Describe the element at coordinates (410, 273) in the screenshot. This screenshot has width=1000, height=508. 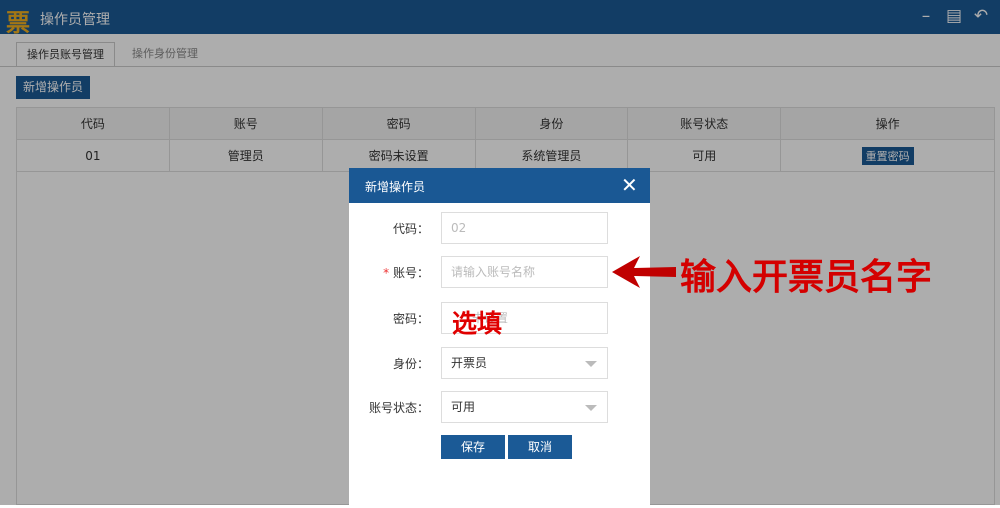
I see `account-label-text: 账号：` at that location.